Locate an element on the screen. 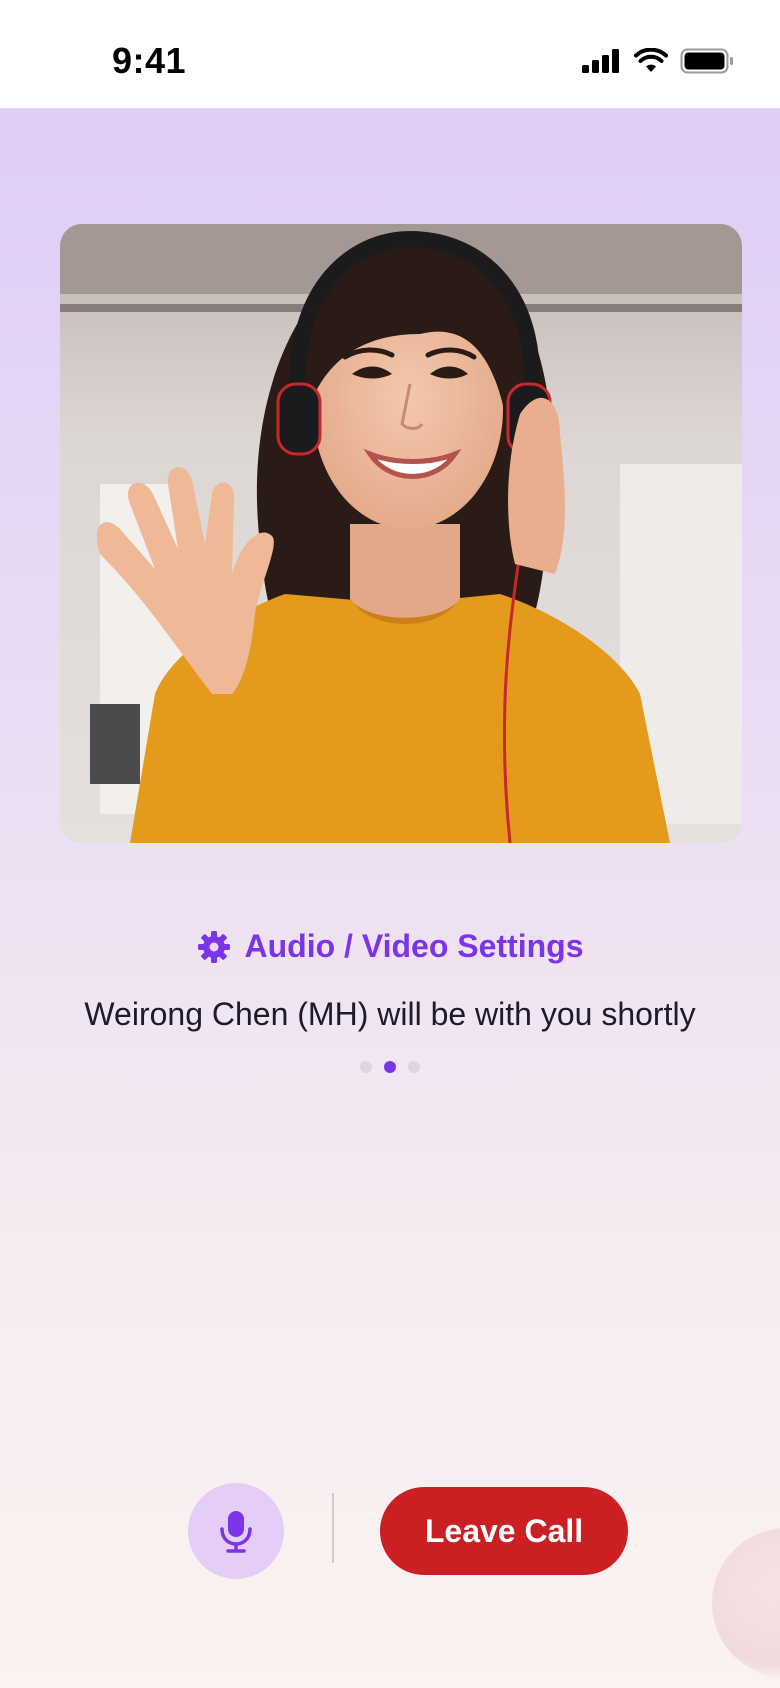 The height and width of the screenshot is (1688, 780). call-controls: Leave Call is located at coordinates (390, 1533).